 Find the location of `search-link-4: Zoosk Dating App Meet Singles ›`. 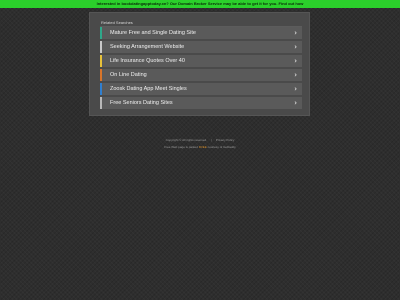

search-link-4: Zoosk Dating App Meet Singles › is located at coordinates (201, 89).